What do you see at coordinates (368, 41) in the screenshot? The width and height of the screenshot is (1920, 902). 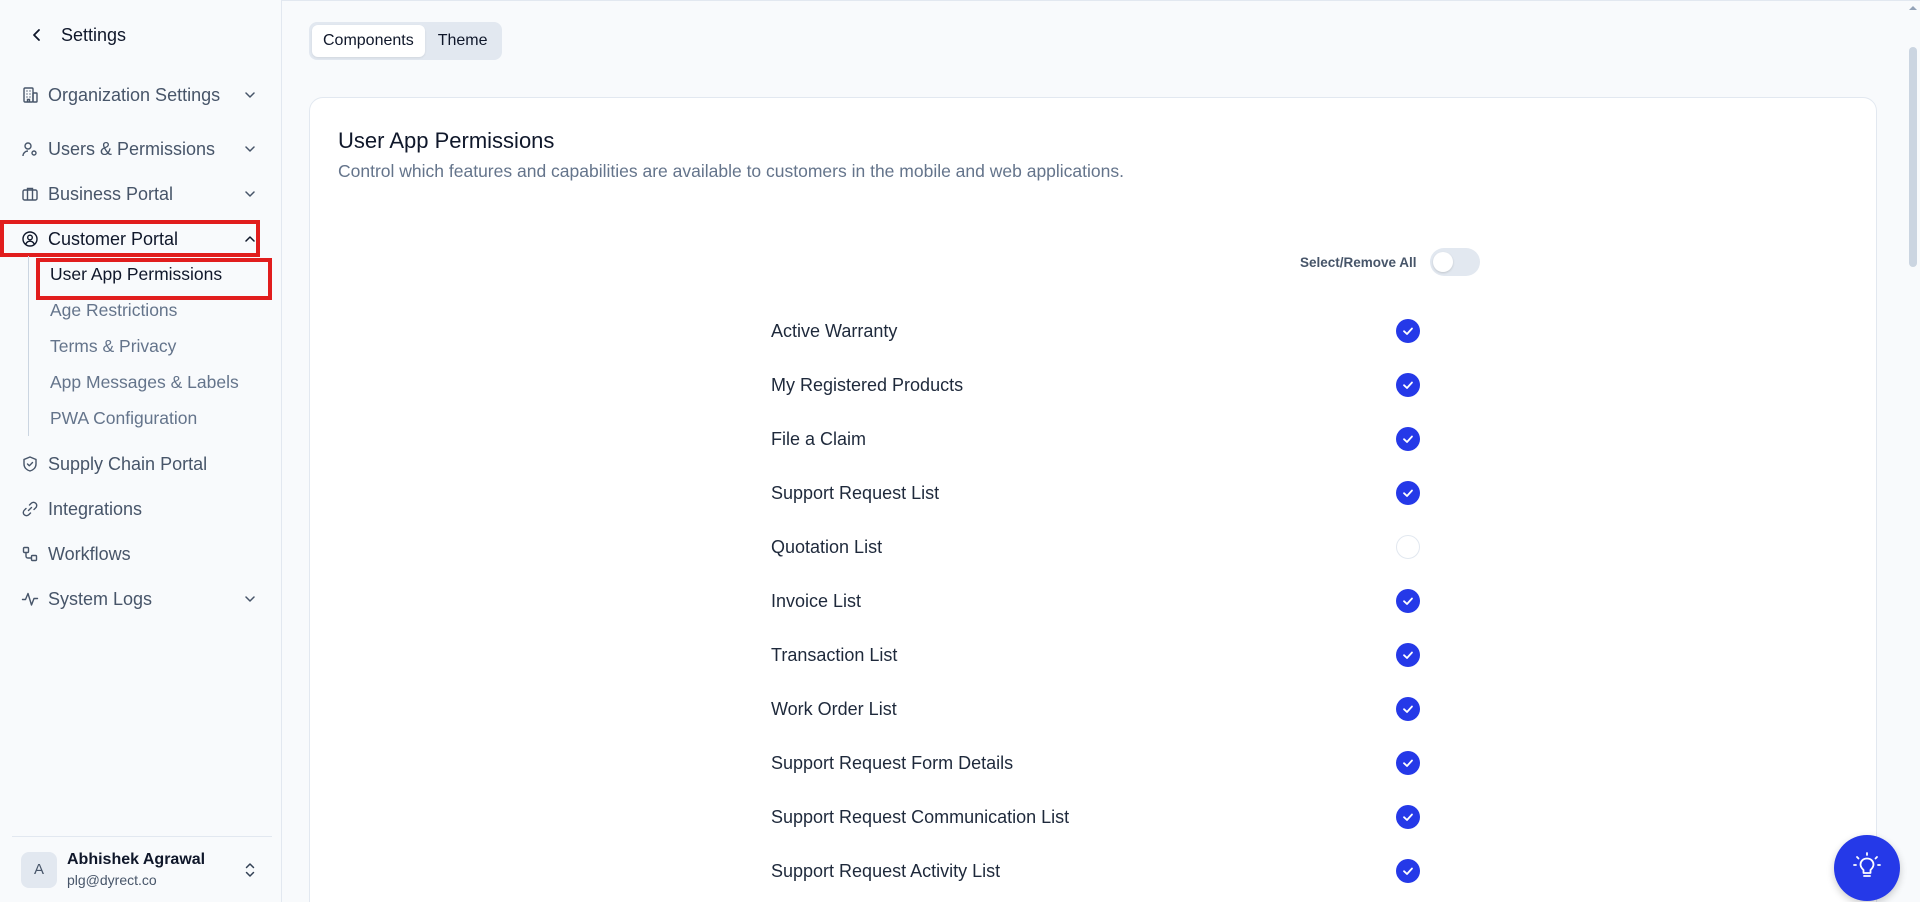 I see `tab-components: Components` at bounding box center [368, 41].